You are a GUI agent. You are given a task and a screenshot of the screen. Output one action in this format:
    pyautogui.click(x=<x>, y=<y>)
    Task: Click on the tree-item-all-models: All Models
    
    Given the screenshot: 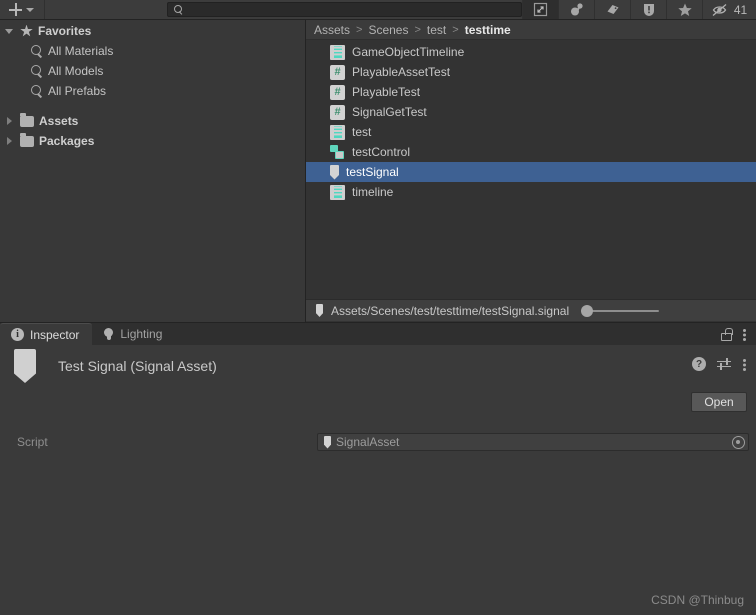 What is the action you would take?
    pyautogui.click(x=152, y=71)
    